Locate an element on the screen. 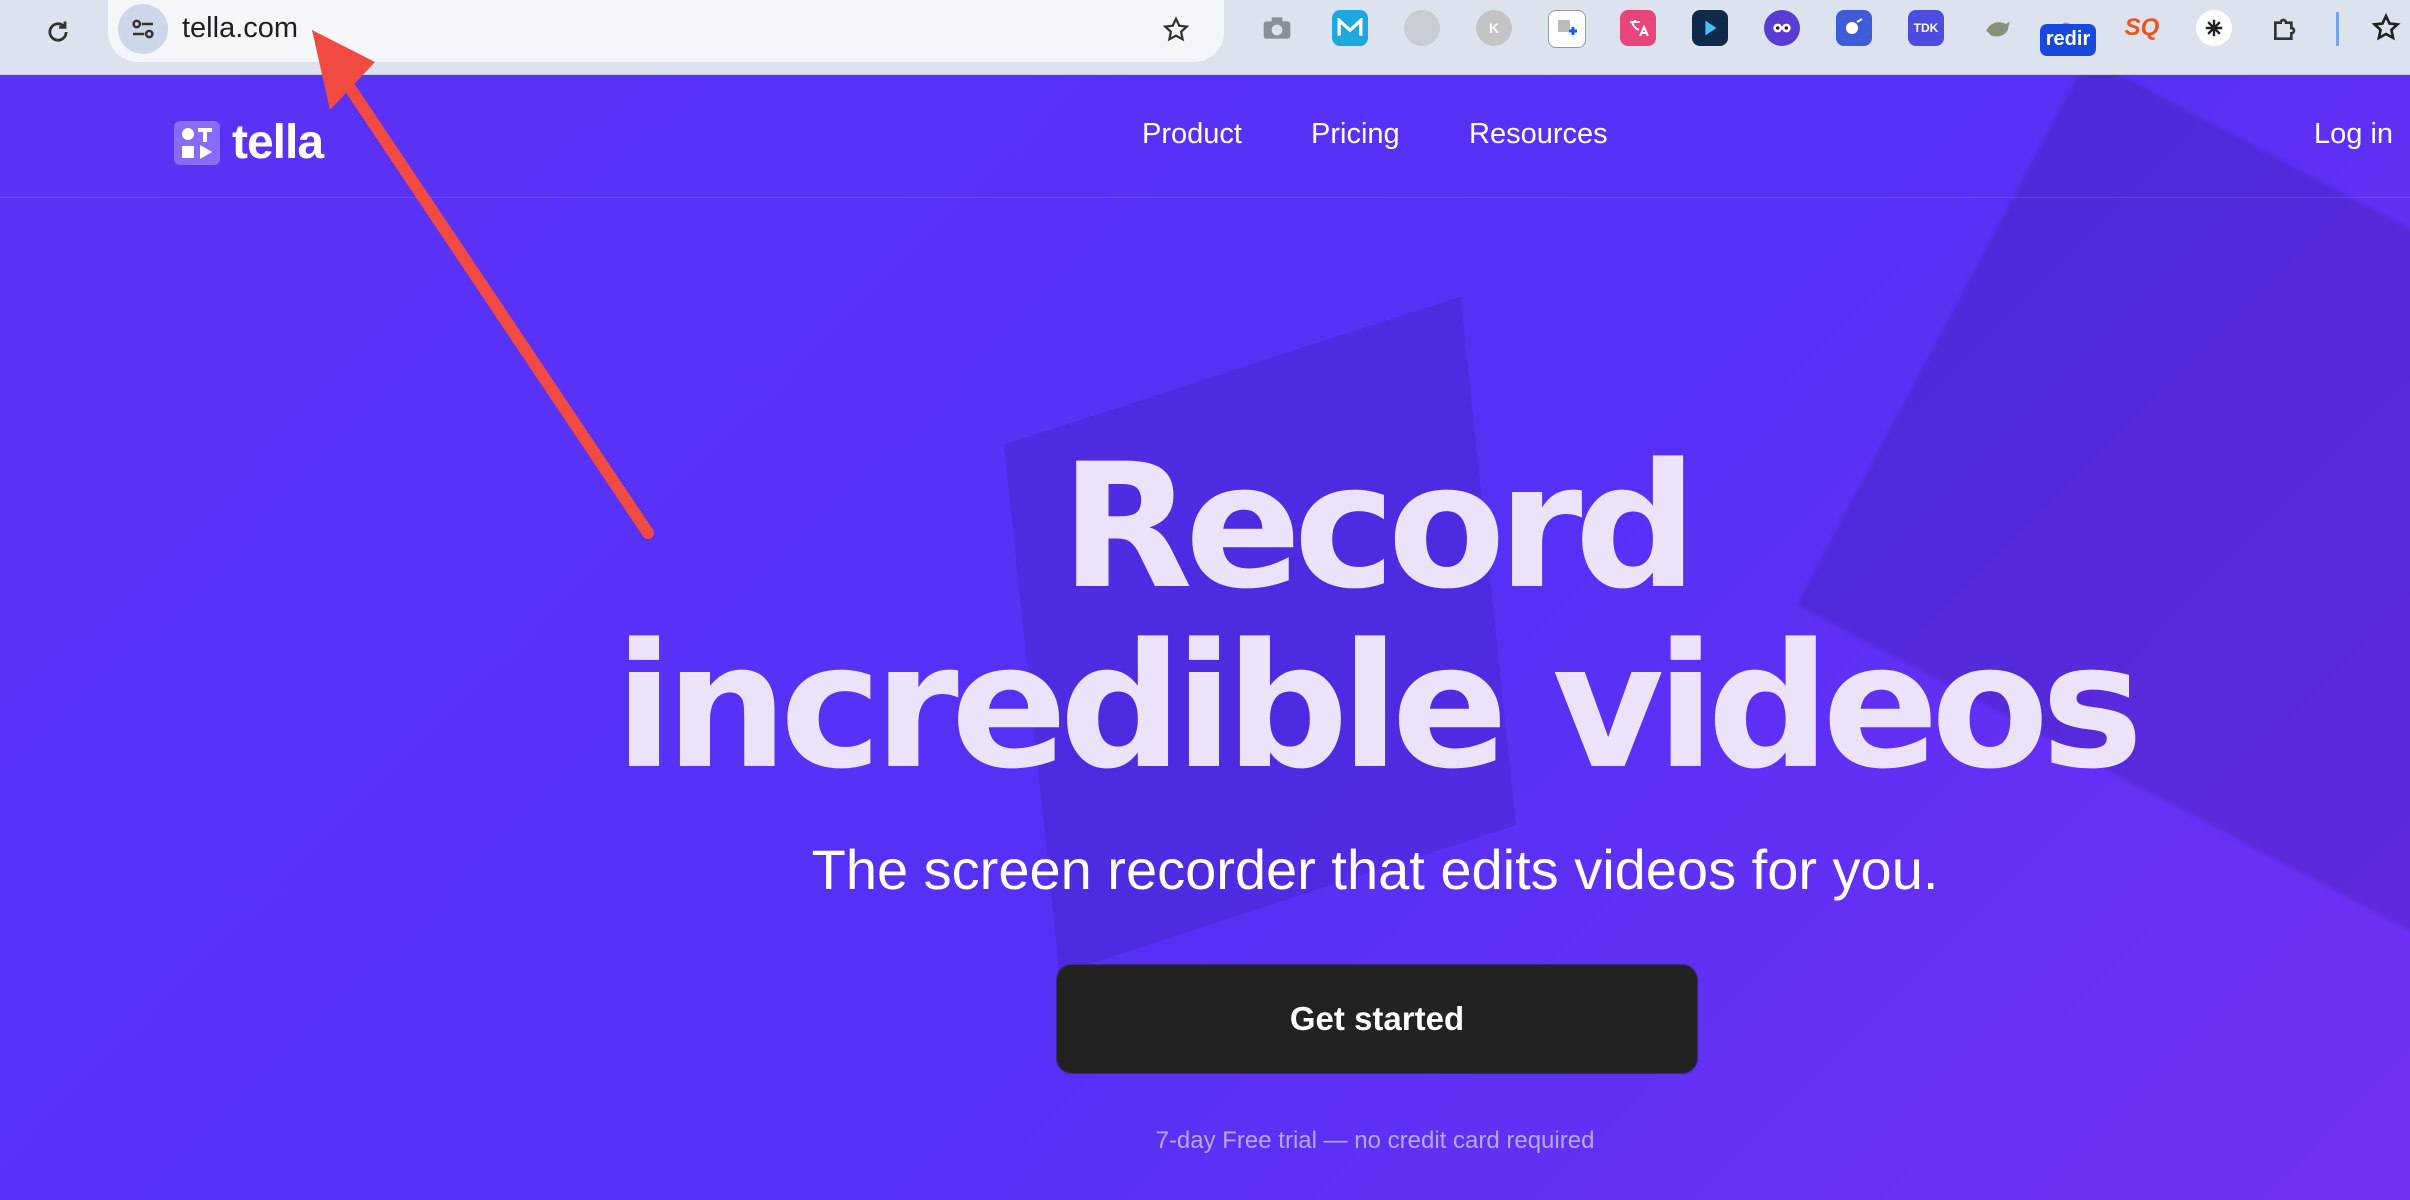 The height and width of the screenshot is (1200, 2410). address-bar: tella.com is located at coordinates (666, 31).